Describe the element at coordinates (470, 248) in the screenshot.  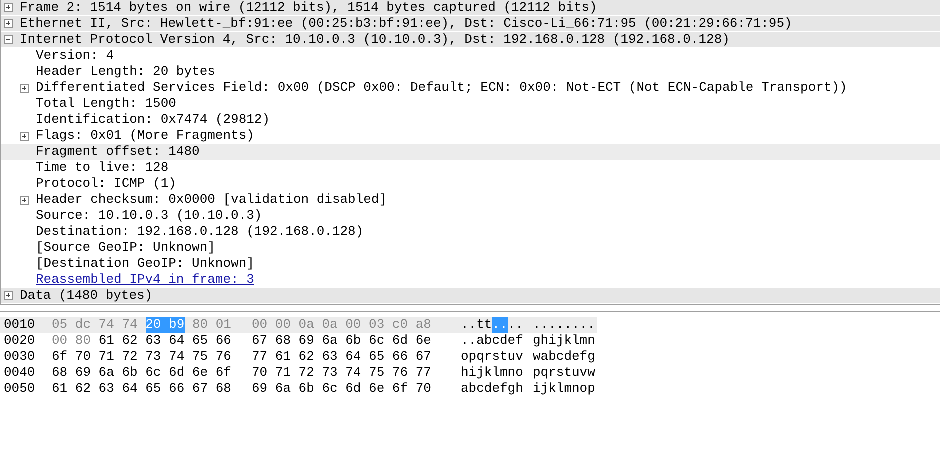
I see `tree-row: [Source GeoIP: Unknown]` at that location.